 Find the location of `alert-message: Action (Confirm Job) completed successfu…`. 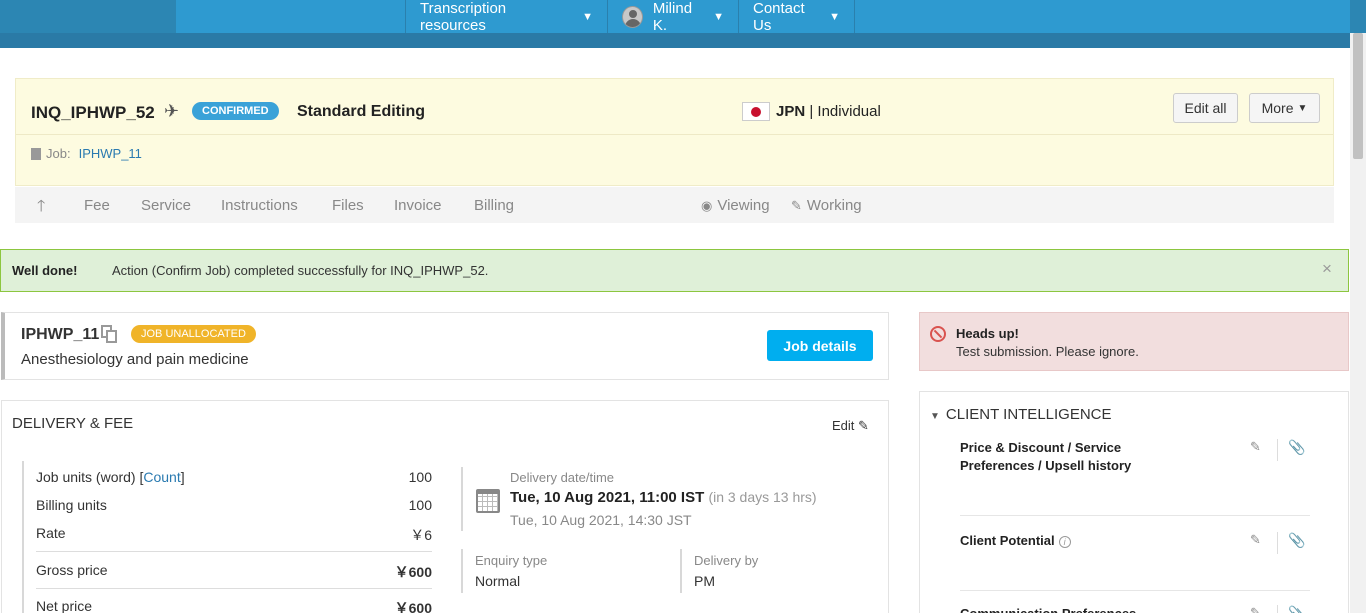

alert-message: Action (Confirm Job) completed successfu… is located at coordinates (300, 270).